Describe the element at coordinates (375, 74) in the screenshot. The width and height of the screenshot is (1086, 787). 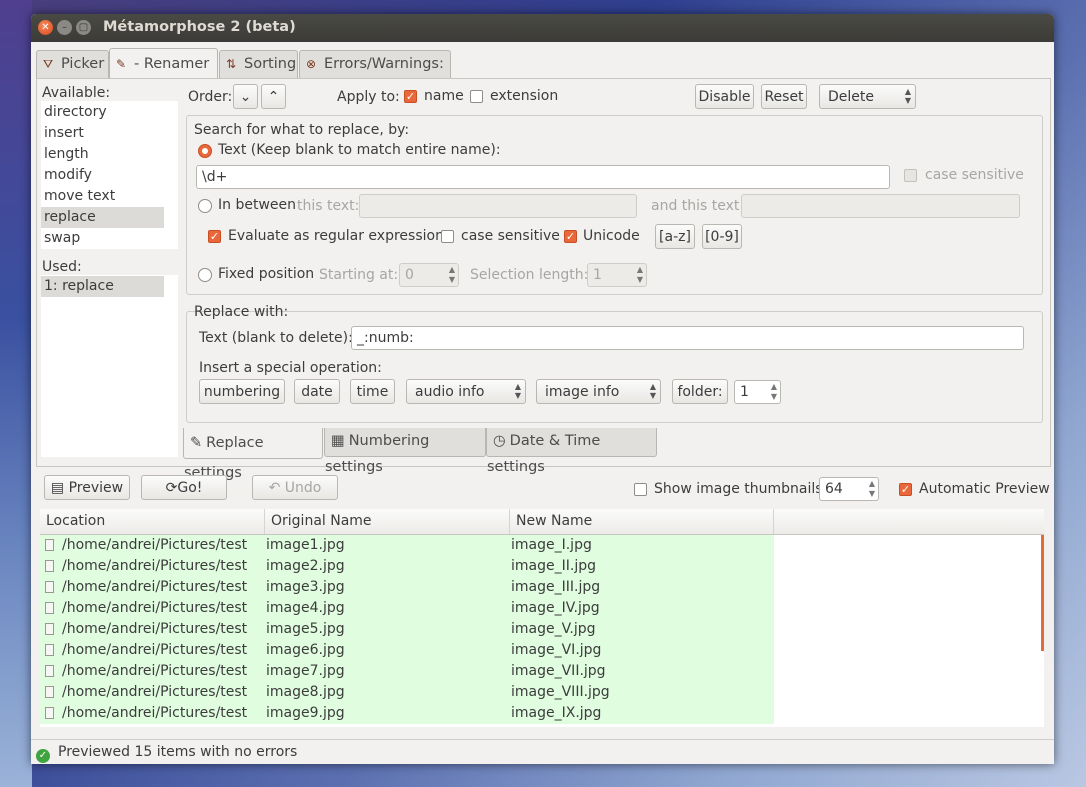
I see `tab-errors: ⊗Errors/Warnings: 0` at that location.